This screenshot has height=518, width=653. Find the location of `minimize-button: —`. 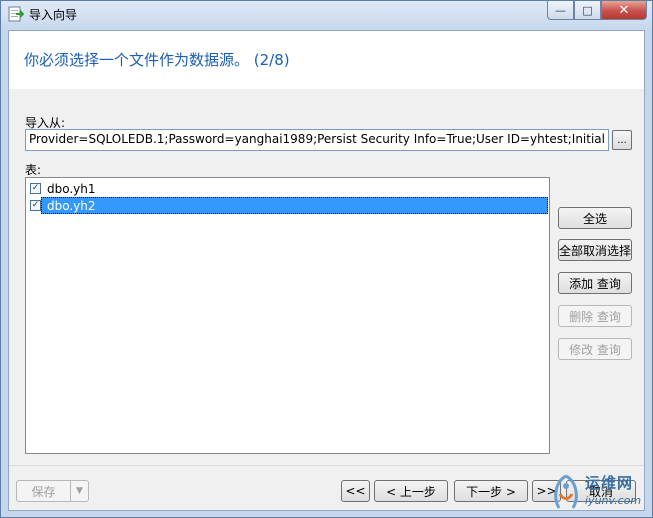

minimize-button: — is located at coordinates (560, 10).